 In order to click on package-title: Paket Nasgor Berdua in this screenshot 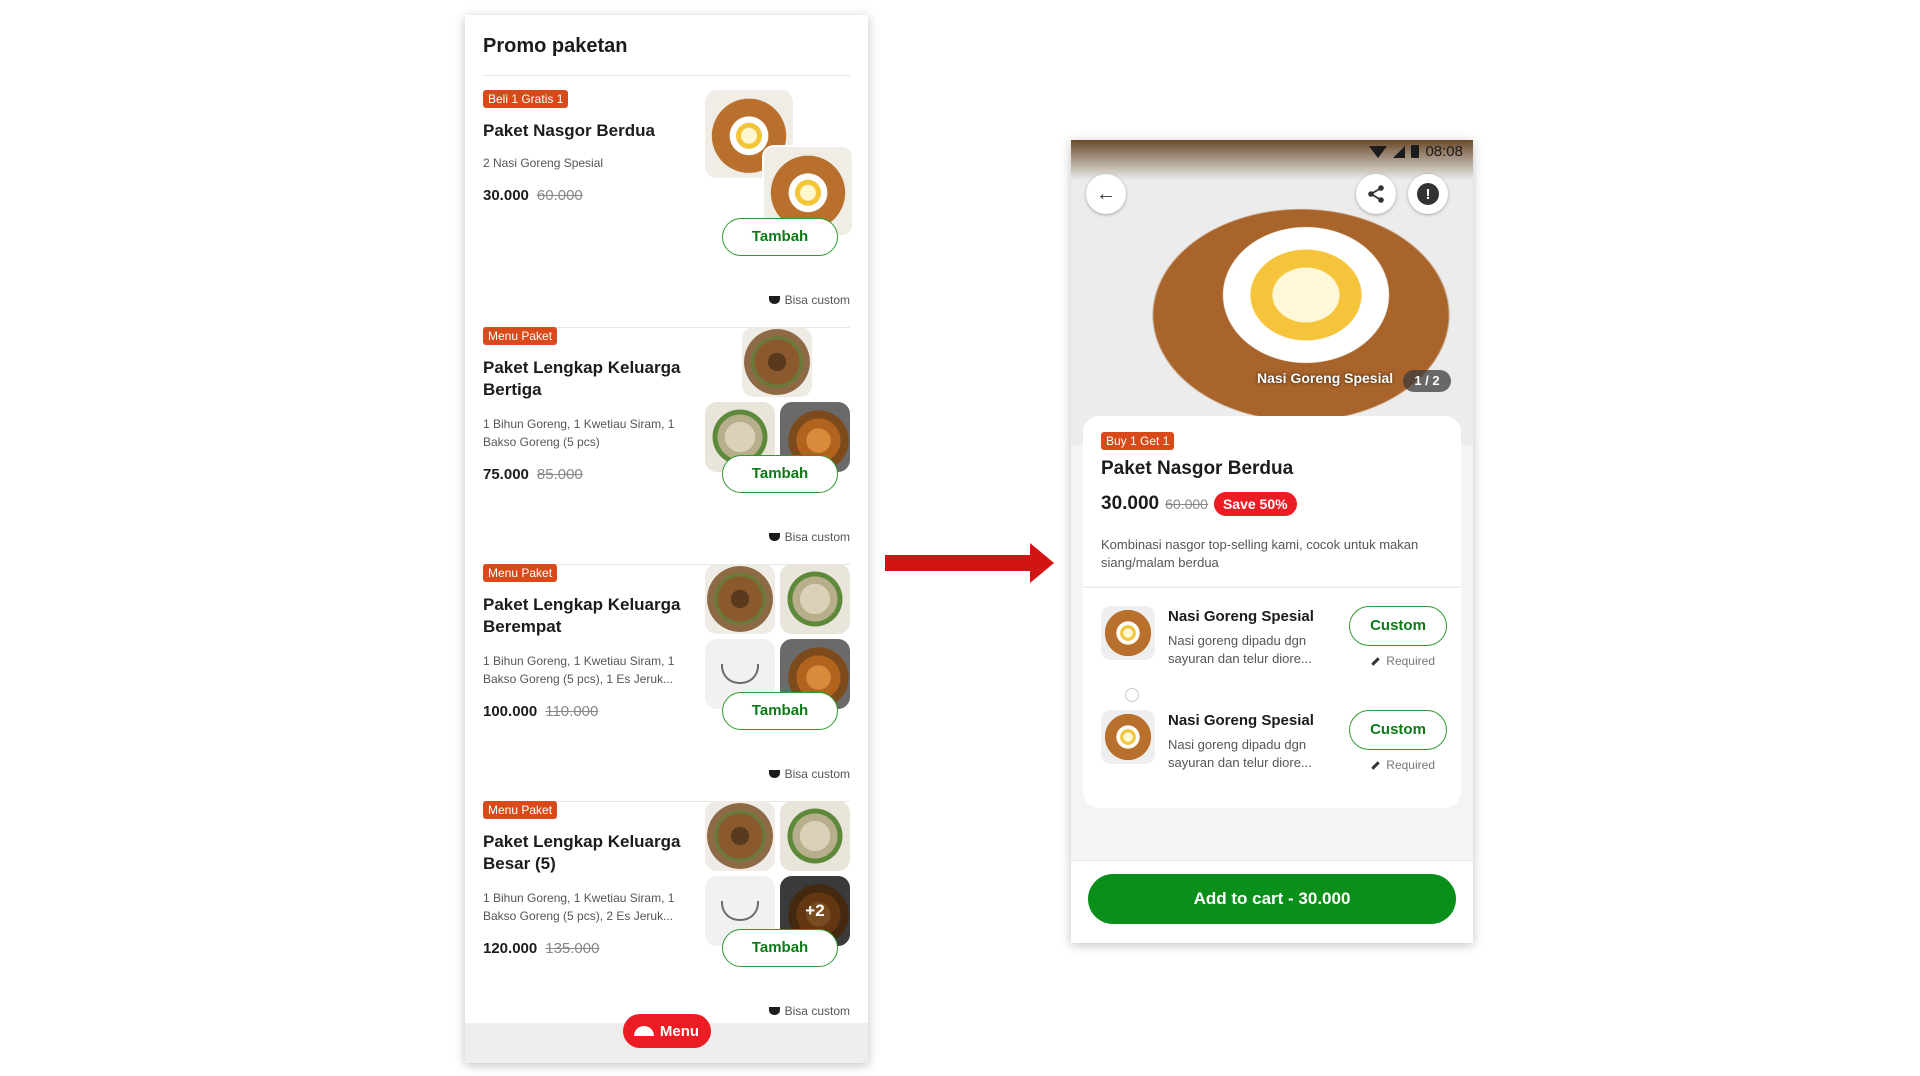, I will do `click(1197, 468)`.